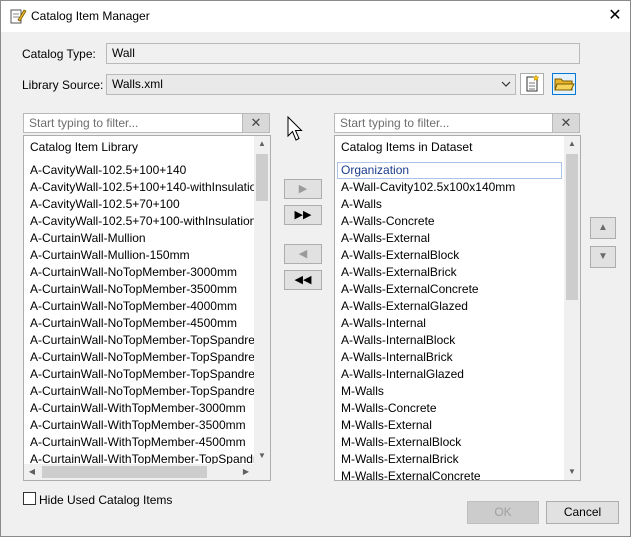 The height and width of the screenshot is (537, 631). What do you see at coordinates (139, 306) in the screenshot?
I see `list-item: A-CurtainWall-NoTopMember-4000mm` at bounding box center [139, 306].